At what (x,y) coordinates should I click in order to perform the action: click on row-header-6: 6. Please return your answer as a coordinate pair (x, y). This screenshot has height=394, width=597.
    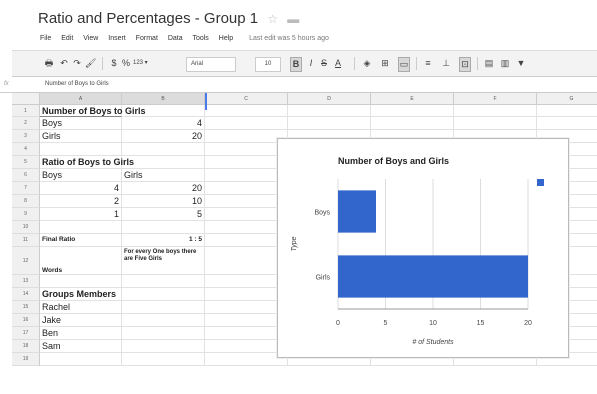
    Looking at the image, I should click on (26, 175).